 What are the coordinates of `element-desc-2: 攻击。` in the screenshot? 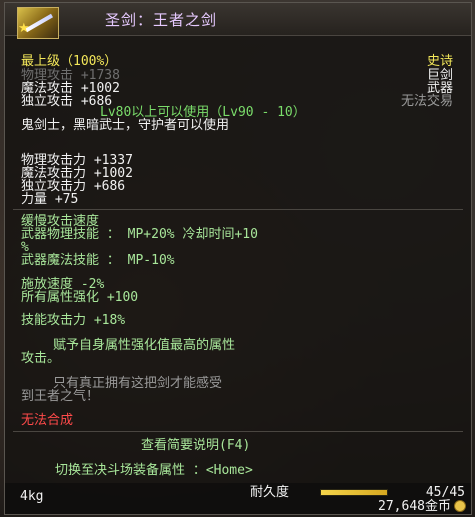 It's located at (41, 358).